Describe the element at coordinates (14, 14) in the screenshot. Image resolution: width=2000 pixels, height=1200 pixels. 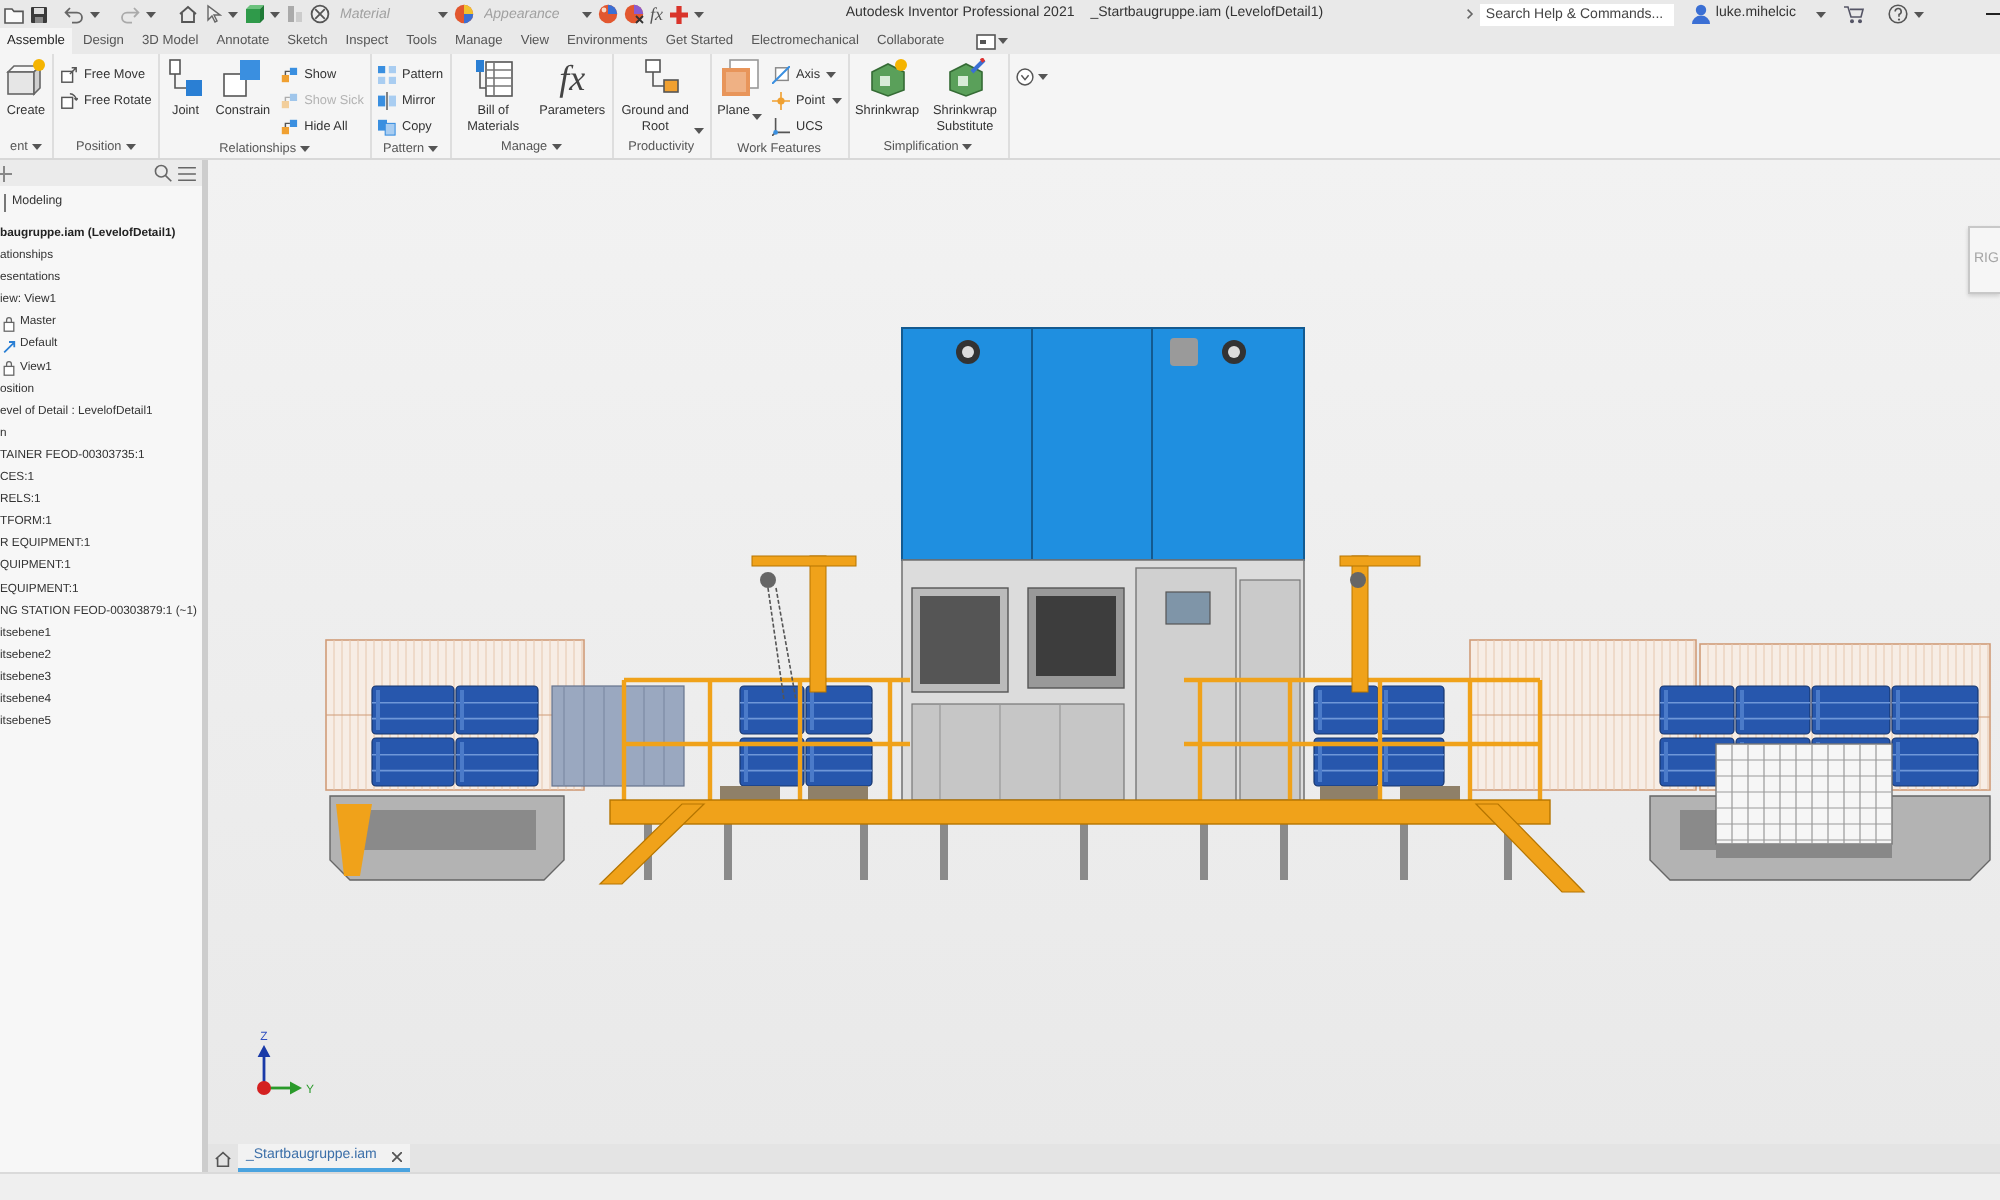
I see `folder-icon` at that location.